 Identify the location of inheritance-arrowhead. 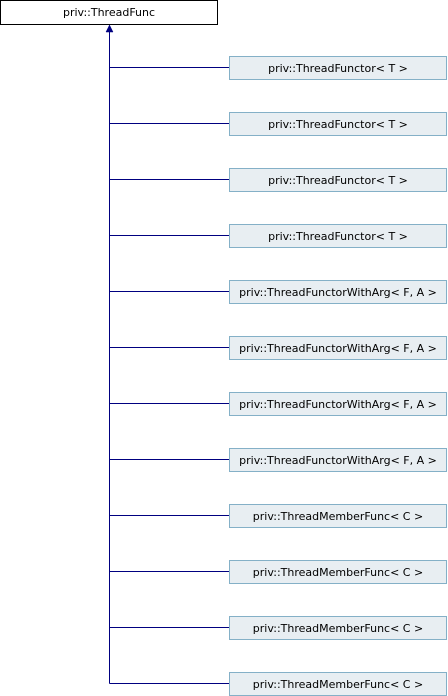
(109, 28).